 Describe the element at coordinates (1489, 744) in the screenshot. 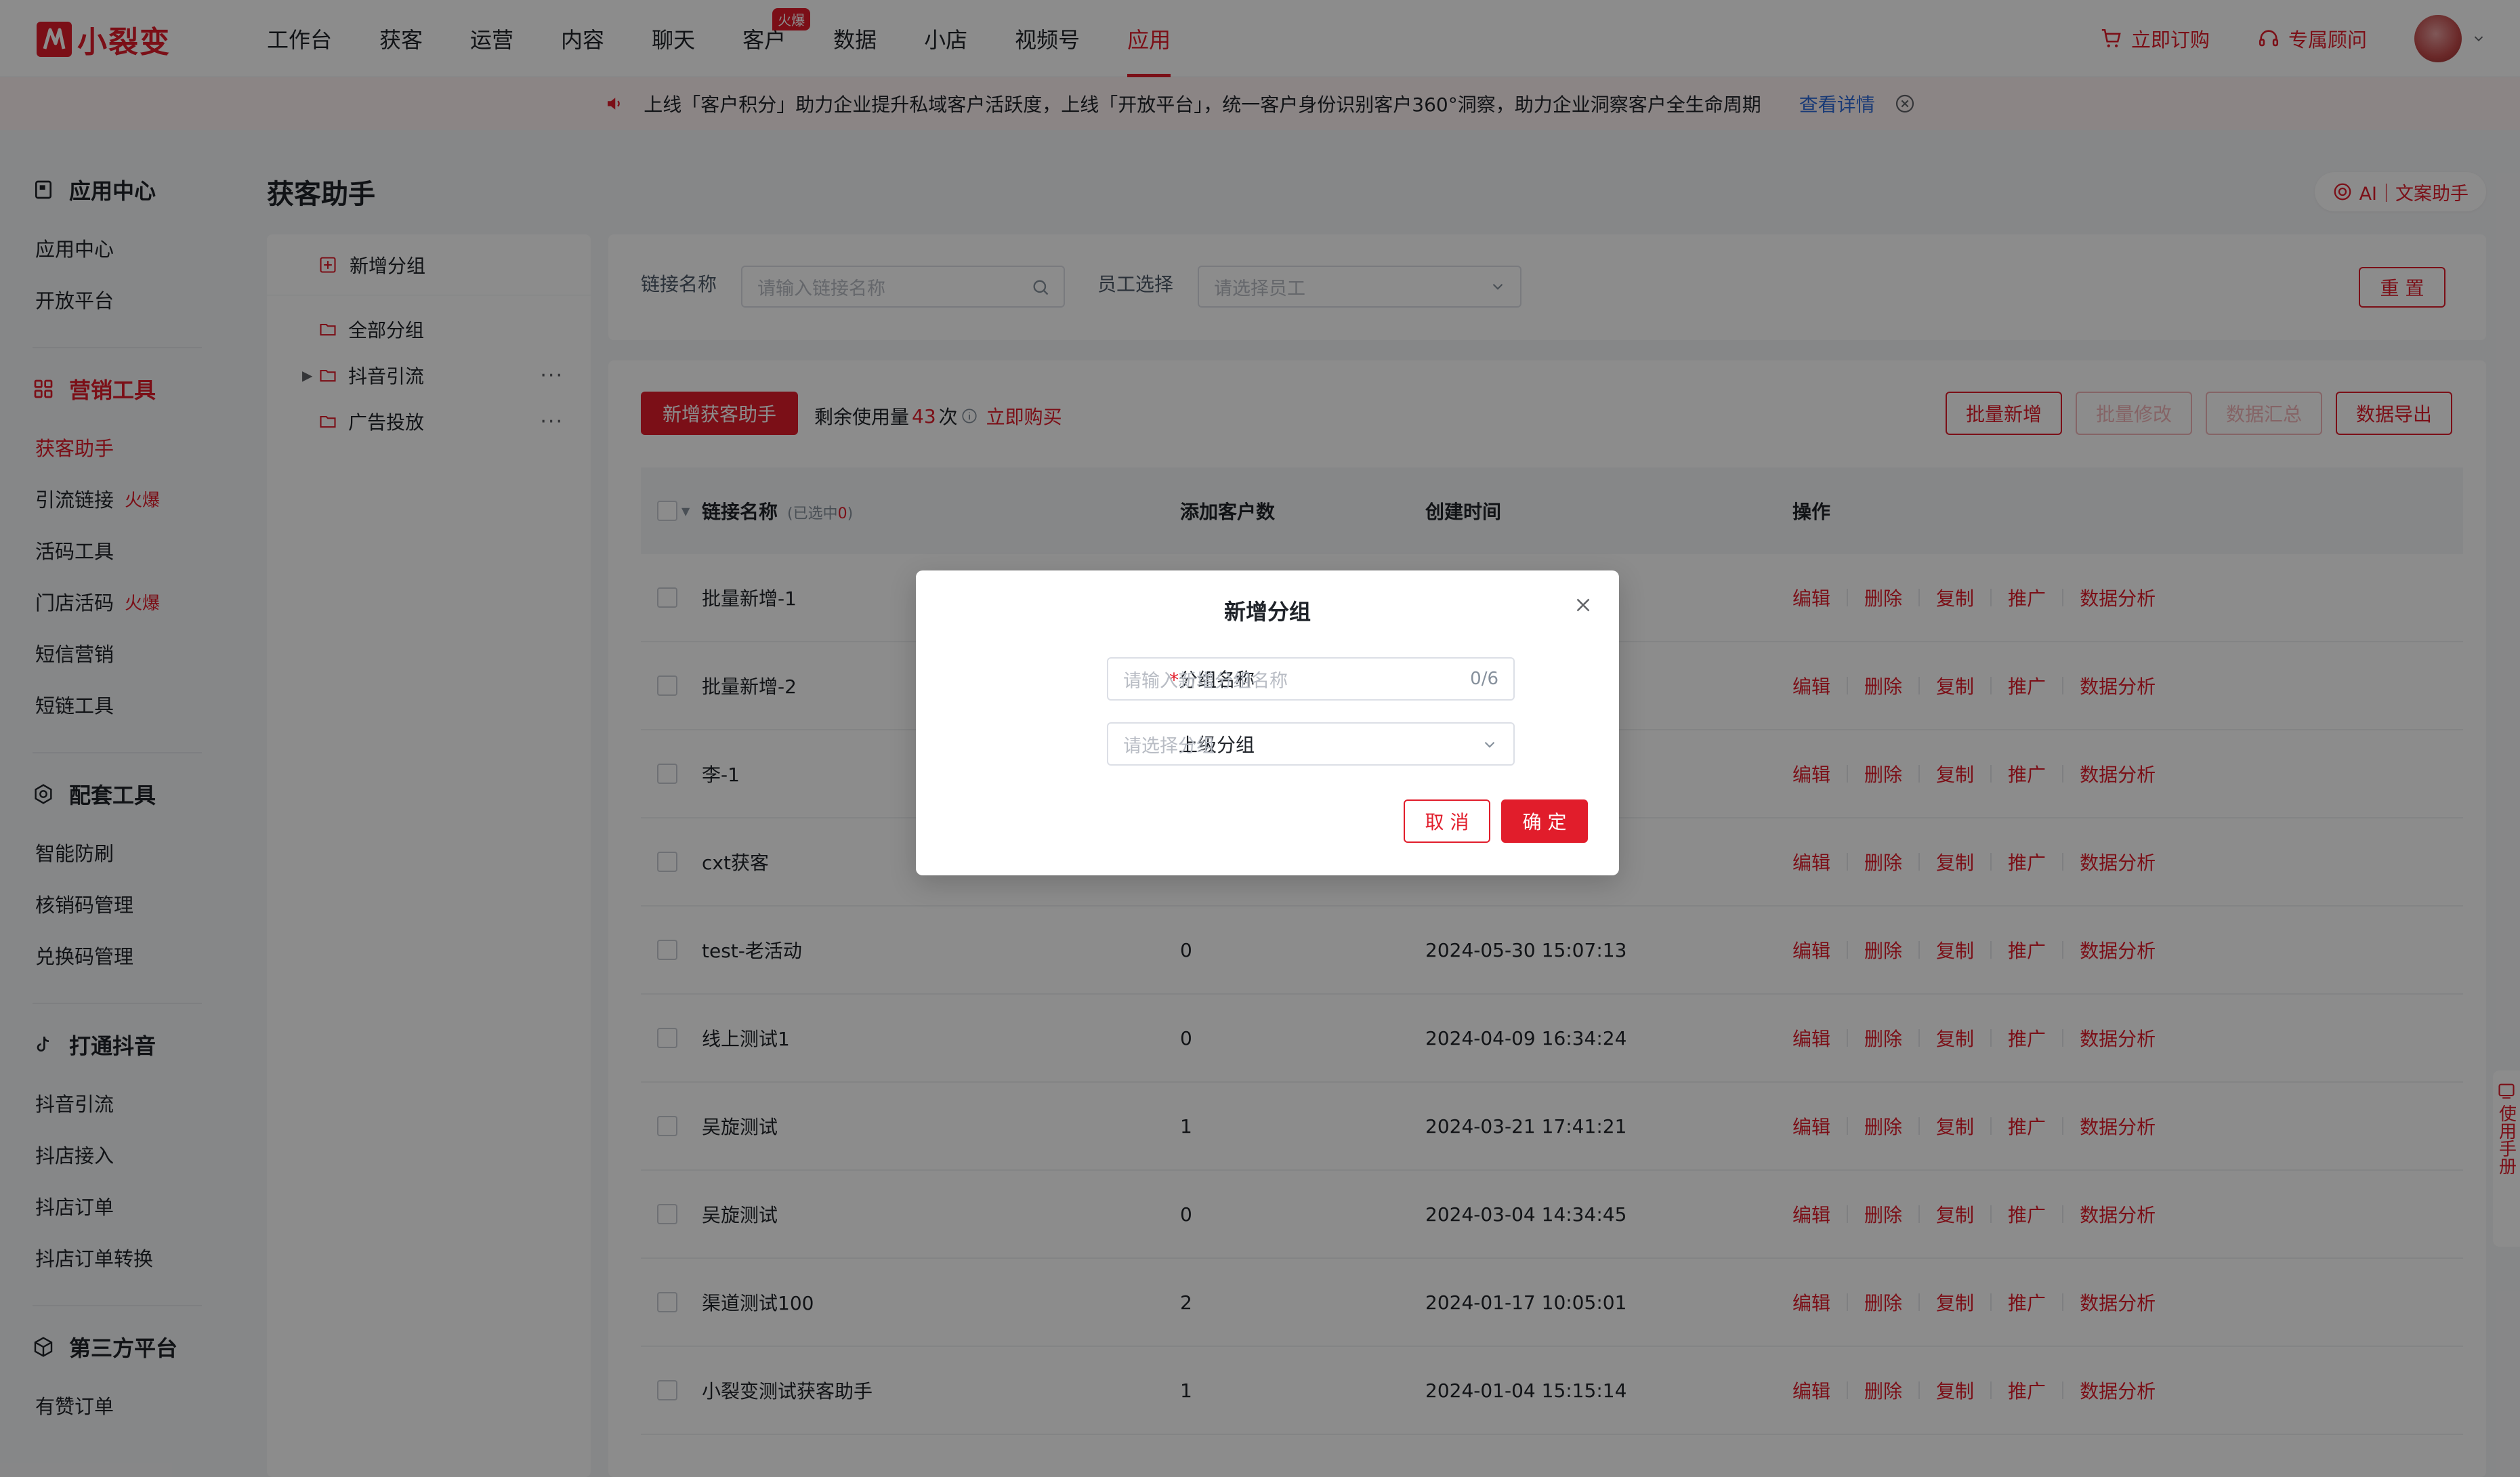

I see `chevron-down-icon` at that location.